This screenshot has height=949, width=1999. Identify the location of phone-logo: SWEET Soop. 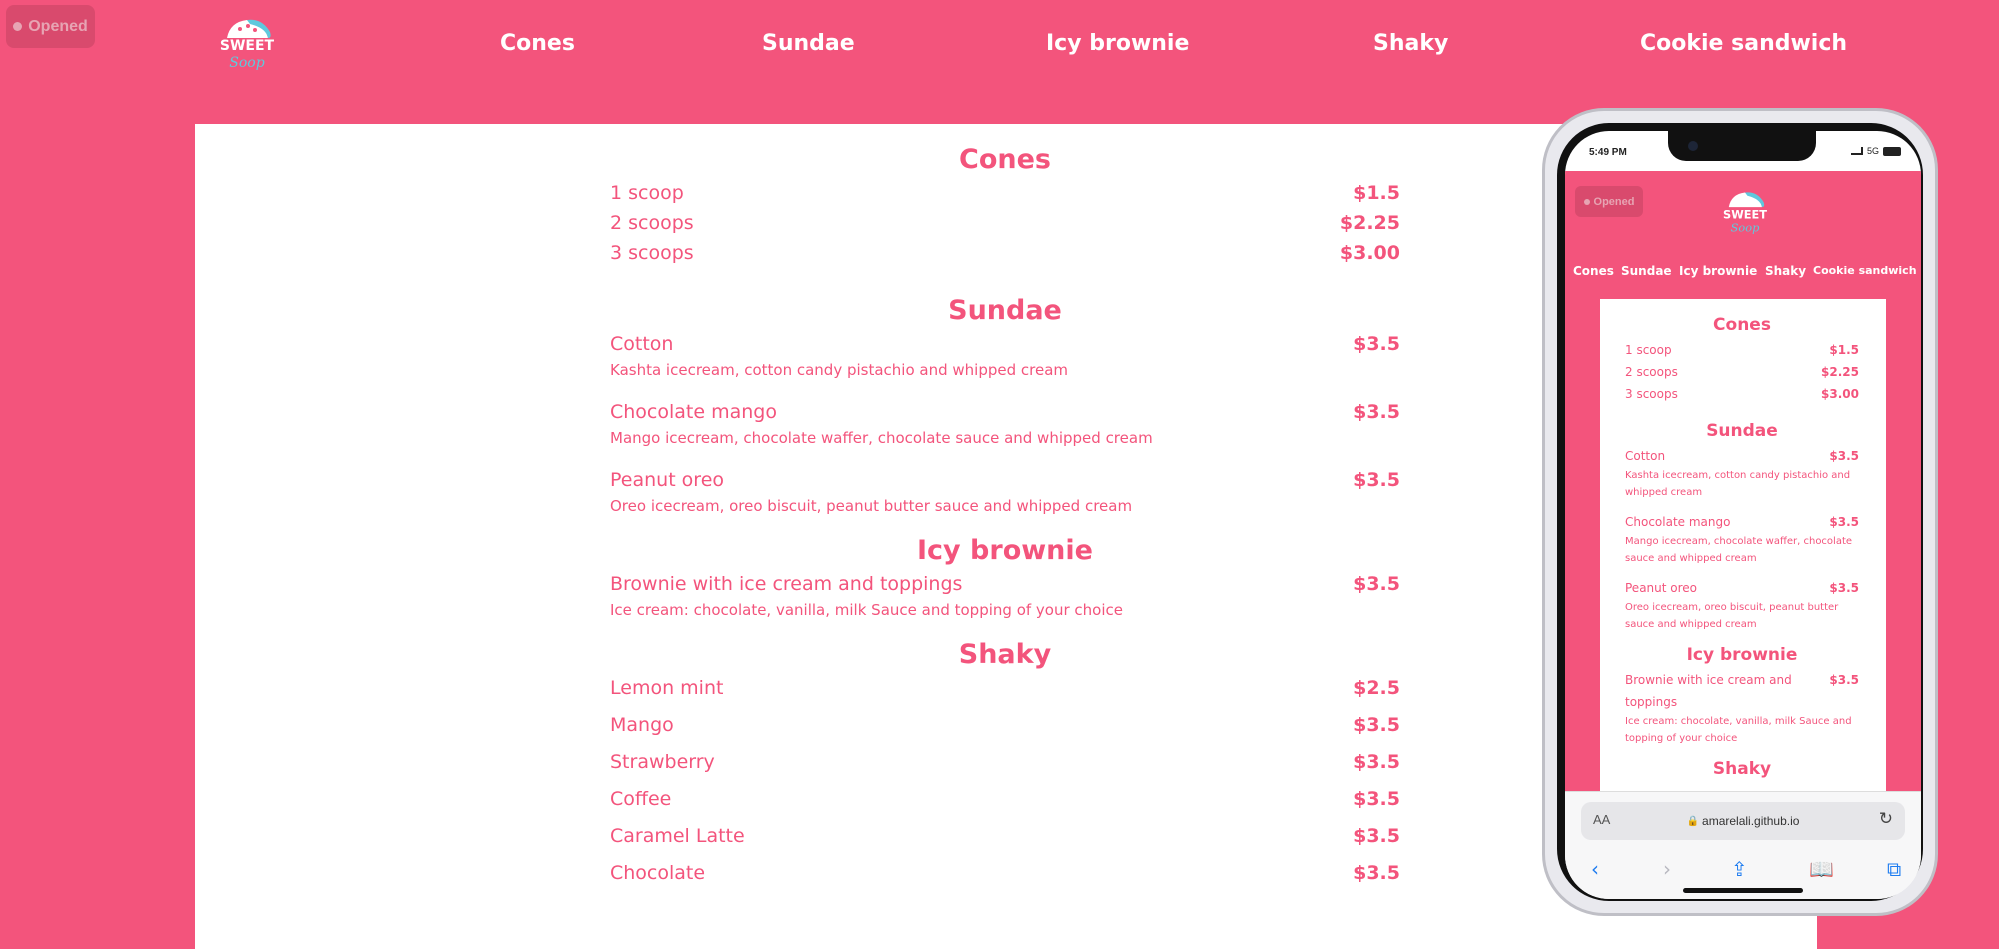
(1745, 212).